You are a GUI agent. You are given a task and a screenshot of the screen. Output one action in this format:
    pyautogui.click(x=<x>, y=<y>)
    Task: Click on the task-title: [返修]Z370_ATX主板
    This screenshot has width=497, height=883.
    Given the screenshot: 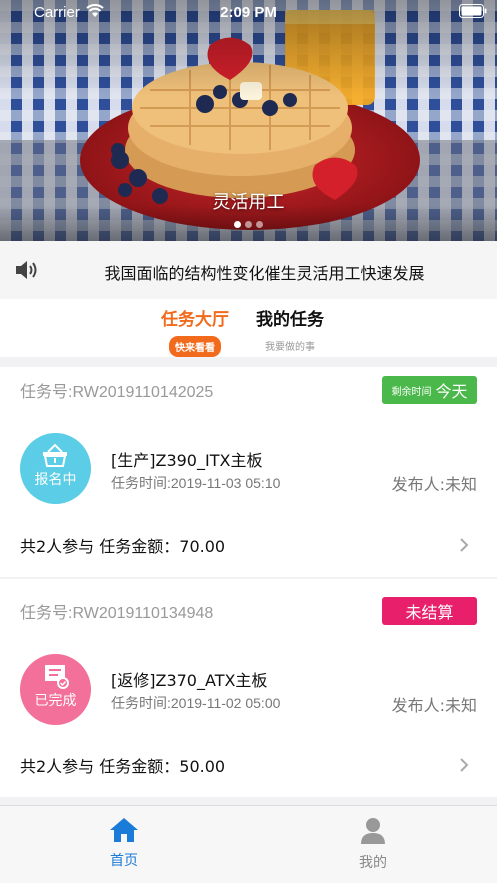 What is the action you would take?
    pyautogui.click(x=189, y=680)
    